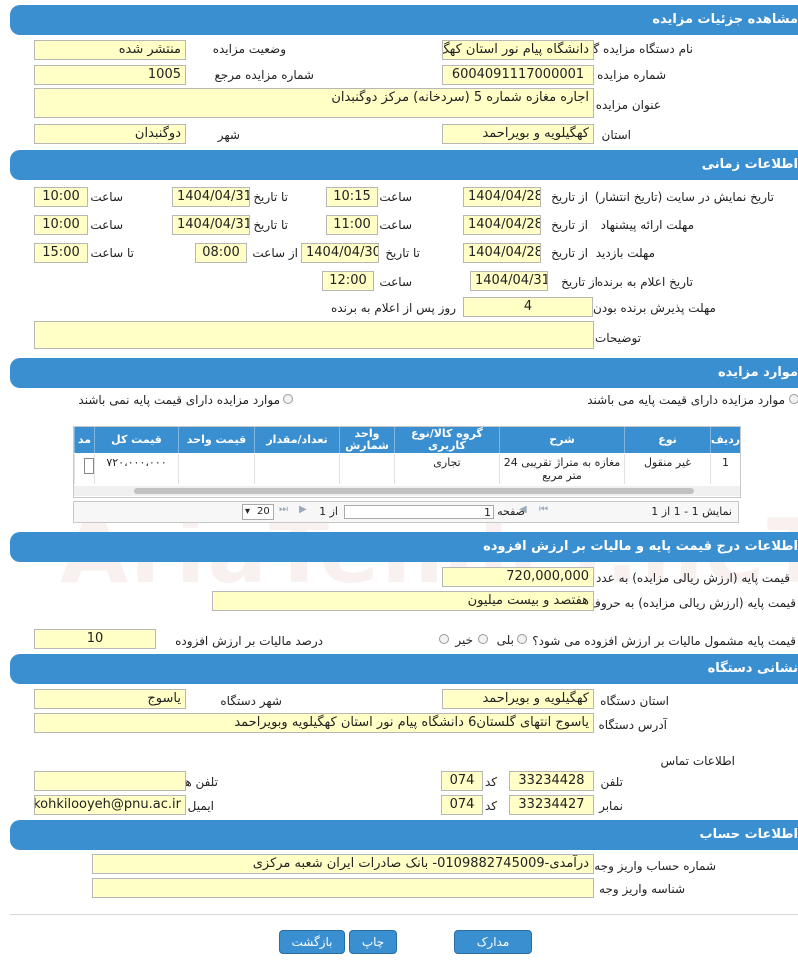 Image resolution: width=798 pixels, height=975 pixels. Describe the element at coordinates (522, 639) in the screenshot. I see `vat-yes-radio` at that location.